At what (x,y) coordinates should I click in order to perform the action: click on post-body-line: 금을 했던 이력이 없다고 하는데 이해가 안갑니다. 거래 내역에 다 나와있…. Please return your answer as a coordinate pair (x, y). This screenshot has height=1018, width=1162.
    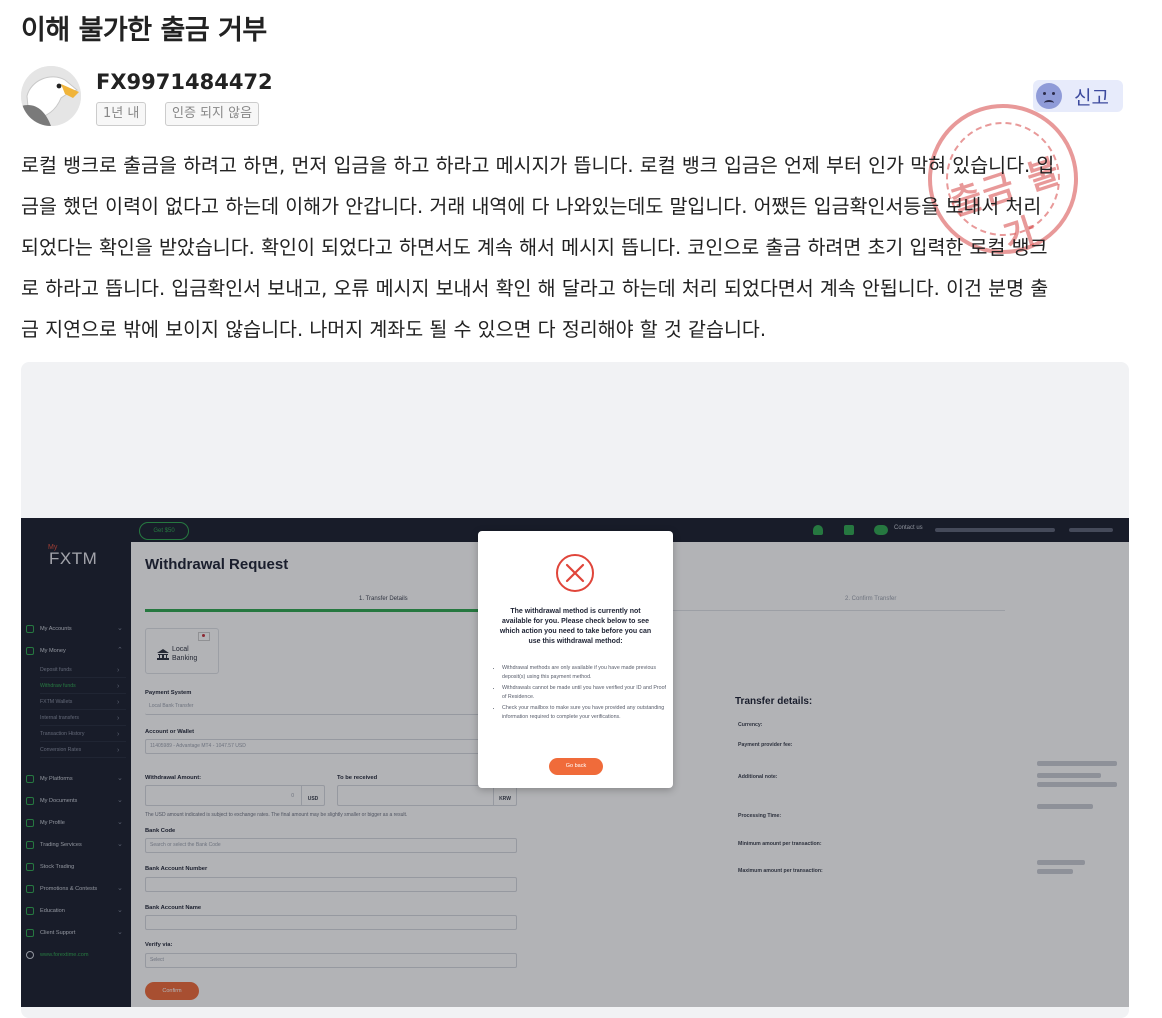
    Looking at the image, I should click on (531, 206).